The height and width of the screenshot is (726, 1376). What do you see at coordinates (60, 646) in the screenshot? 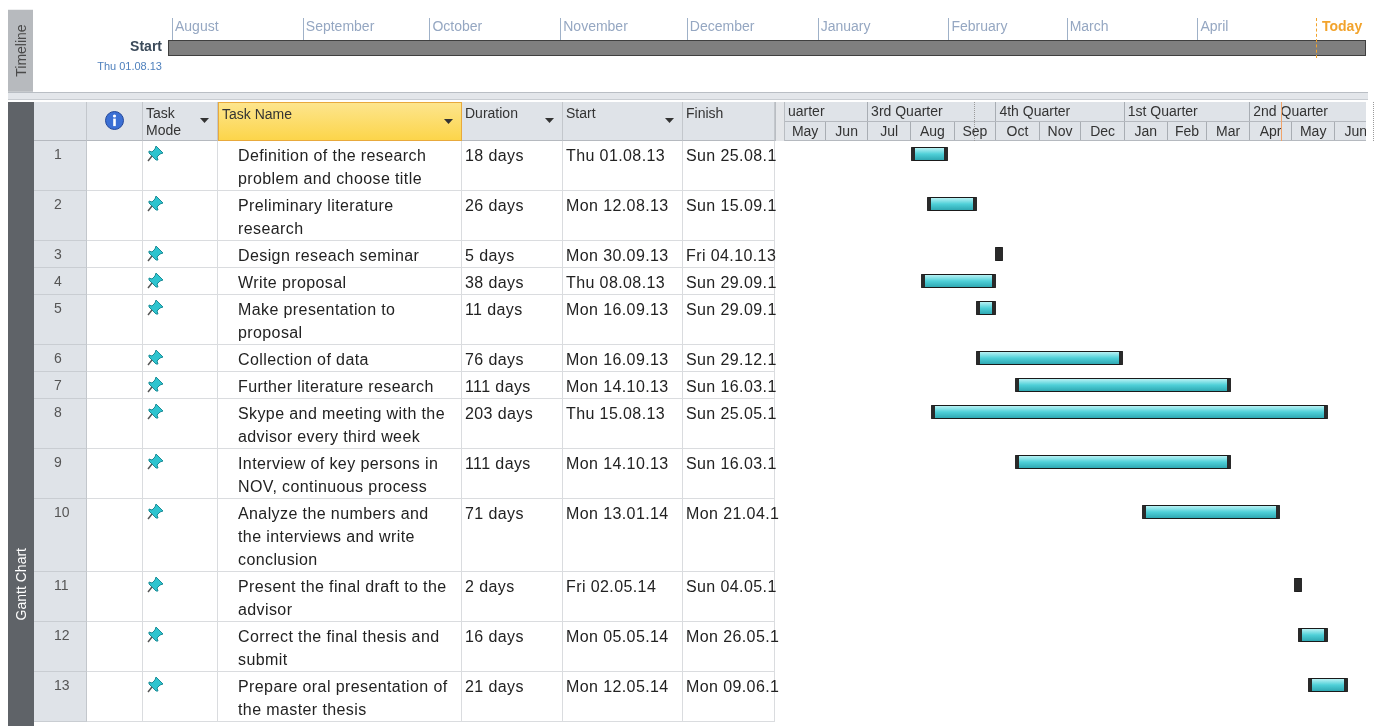
I see `row-number: 12` at bounding box center [60, 646].